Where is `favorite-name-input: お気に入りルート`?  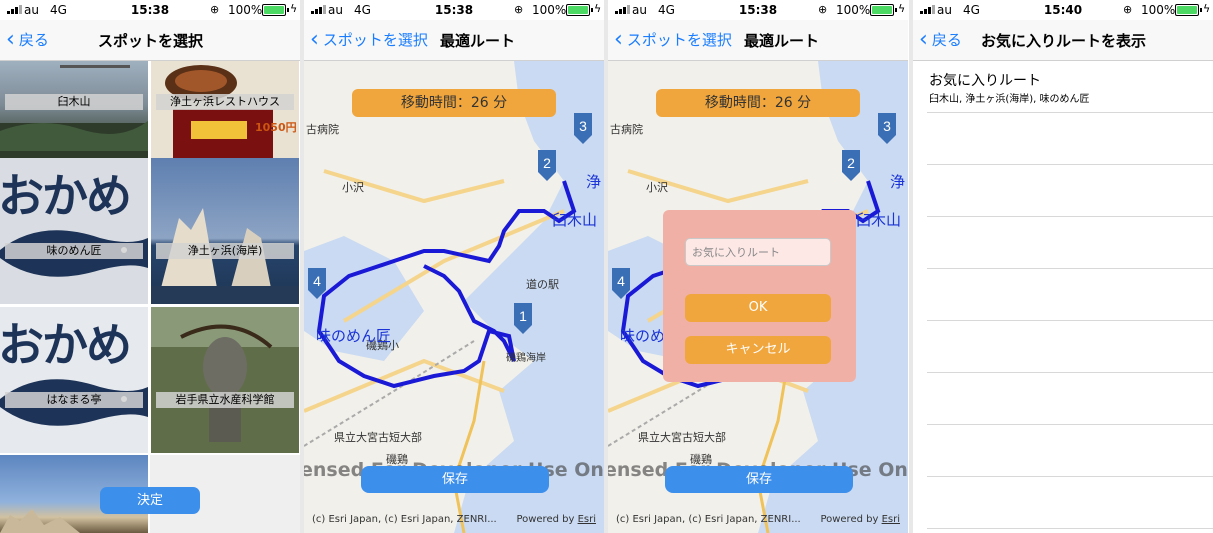
favorite-name-input: お気に入りルート is located at coordinates (758, 252).